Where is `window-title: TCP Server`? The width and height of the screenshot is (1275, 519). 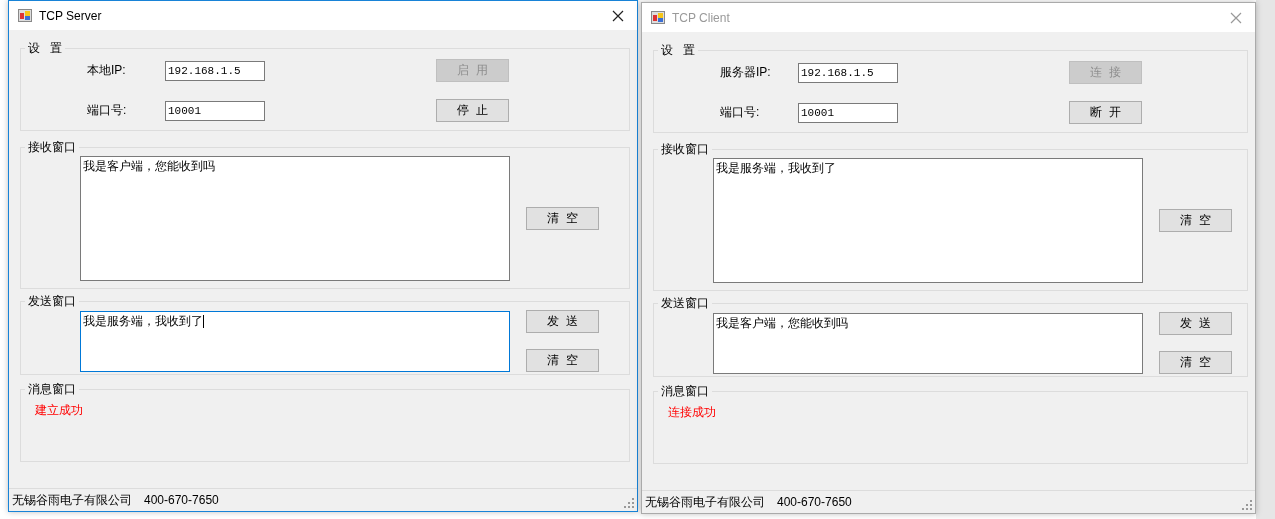
window-title: TCP Server is located at coordinates (71, 15).